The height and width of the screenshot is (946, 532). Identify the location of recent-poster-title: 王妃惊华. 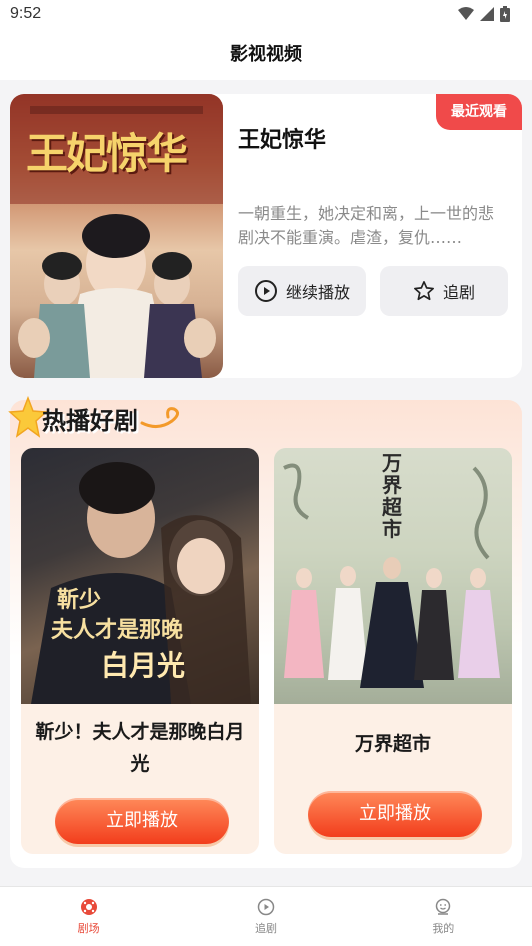
(107, 153).